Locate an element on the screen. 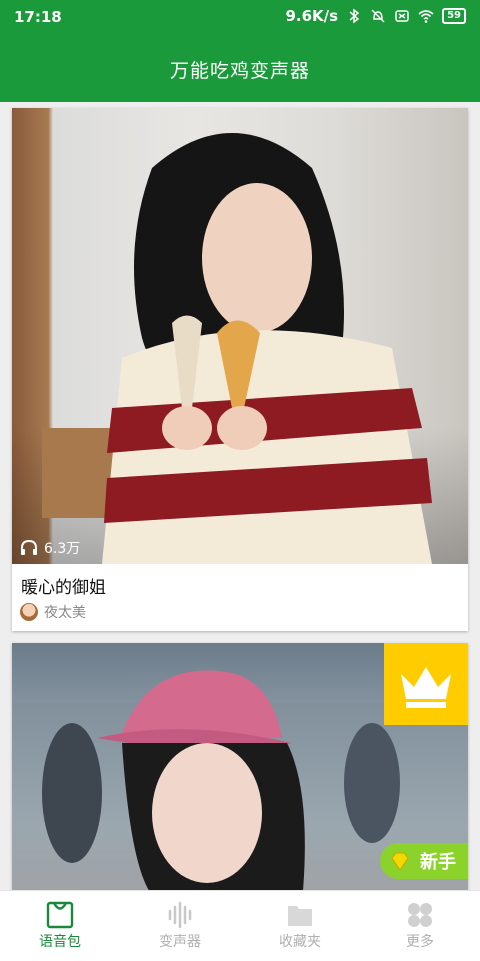 This screenshot has width=480, height=961. premium-badge is located at coordinates (426, 684).